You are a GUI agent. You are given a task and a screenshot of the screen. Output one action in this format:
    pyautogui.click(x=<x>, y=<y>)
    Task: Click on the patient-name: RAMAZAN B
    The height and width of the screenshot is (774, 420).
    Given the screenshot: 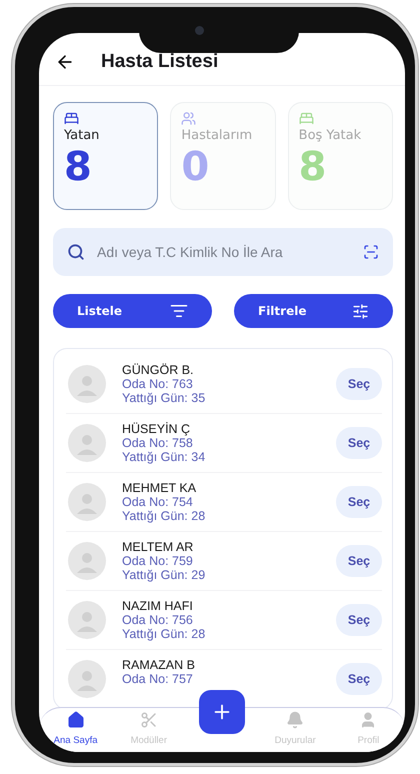 What is the action you would take?
    pyautogui.click(x=159, y=665)
    